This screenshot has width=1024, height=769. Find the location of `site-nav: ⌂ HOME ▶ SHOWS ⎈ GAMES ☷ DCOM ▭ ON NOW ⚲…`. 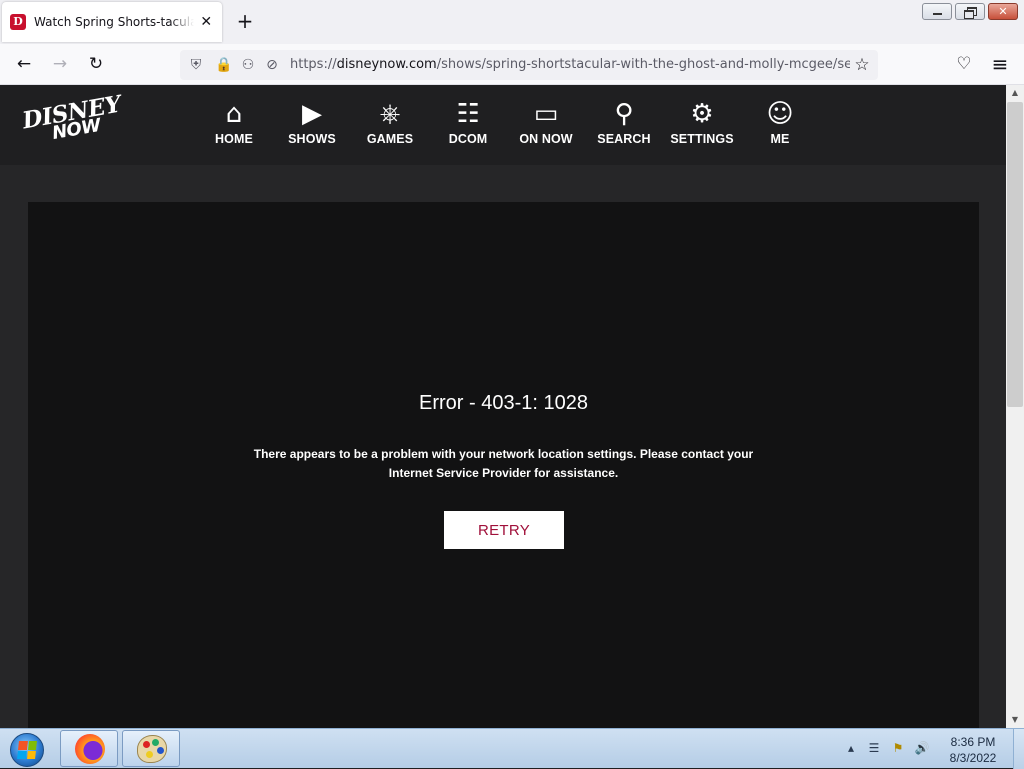

site-nav: ⌂ HOME ▶ SHOWS ⎈ GAMES ☷ DCOM ▭ ON NOW ⚲… is located at coordinates (507, 122).